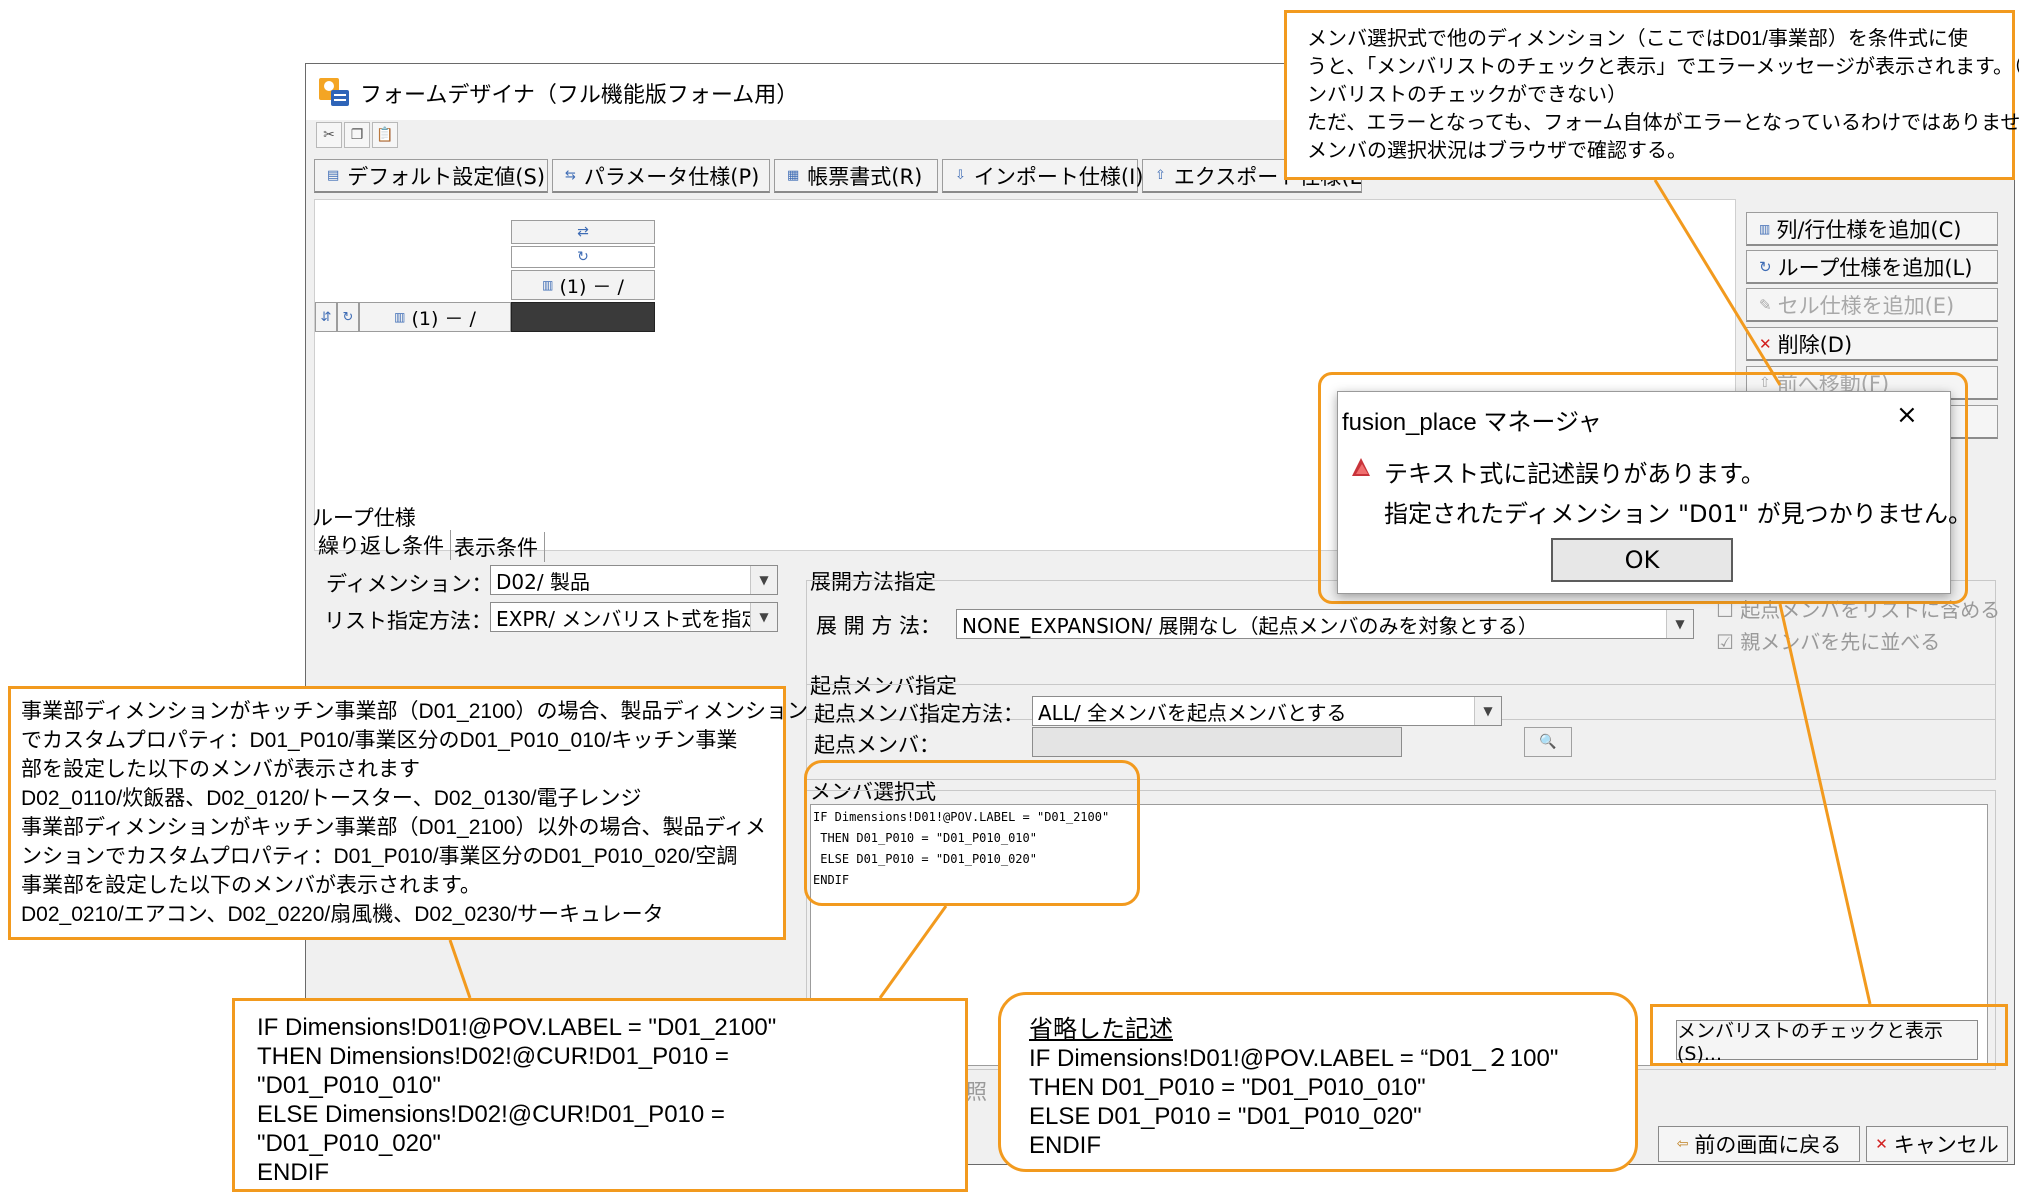 The width and height of the screenshot is (2019, 1197). I want to click on origin-method-value: ALL/ 全メンバを起点メンバとする, so click(1192, 712).